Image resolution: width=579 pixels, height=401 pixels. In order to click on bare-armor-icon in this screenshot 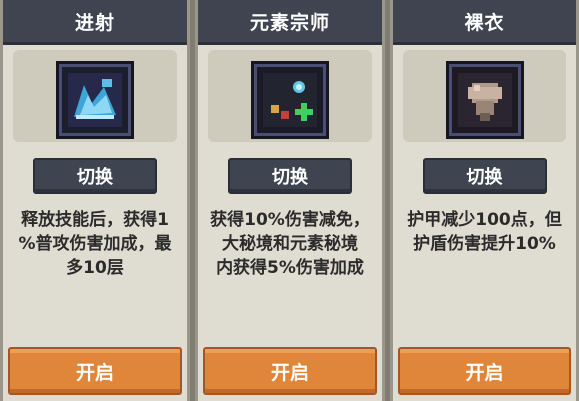, I will do `click(484, 100)`.